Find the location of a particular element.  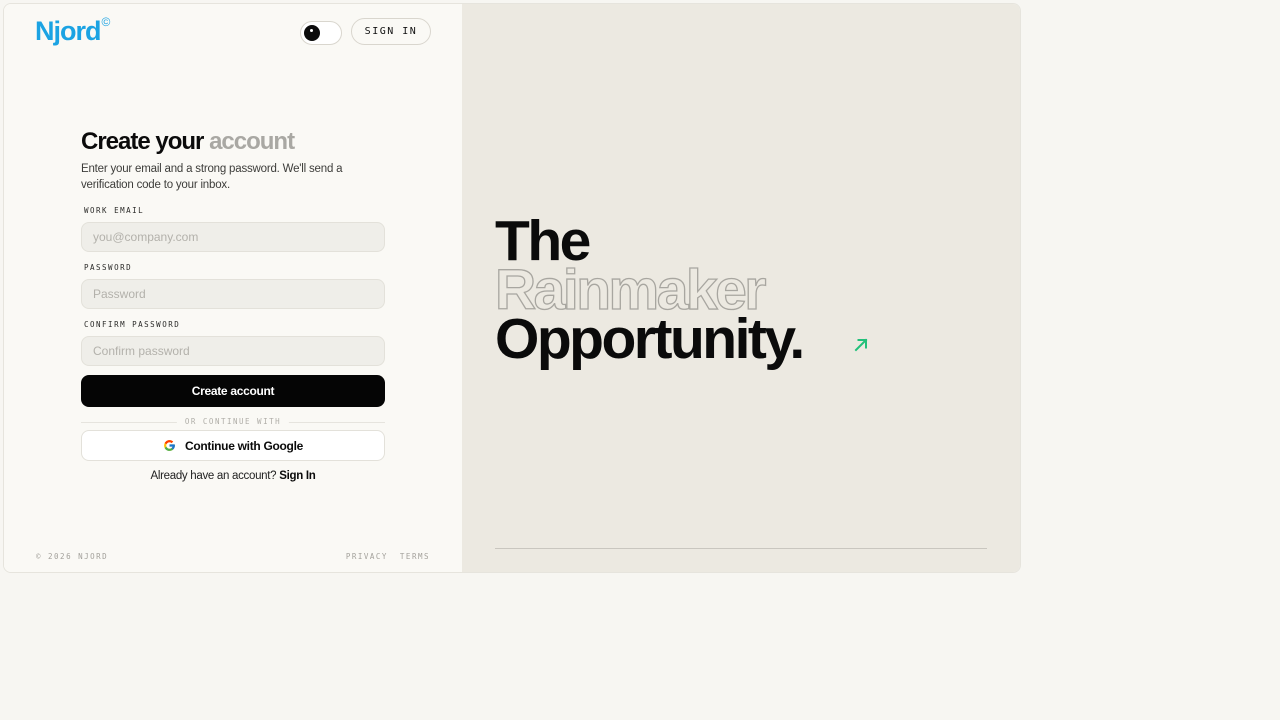

arrow-up-right-icon is located at coordinates (861, 345).